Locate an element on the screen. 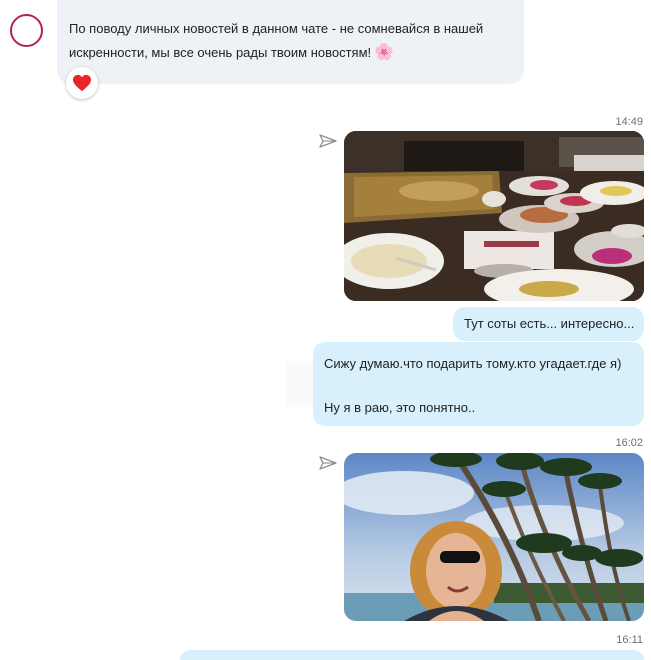 The image size is (651, 660). background-shadow is located at coordinates (301, 385).